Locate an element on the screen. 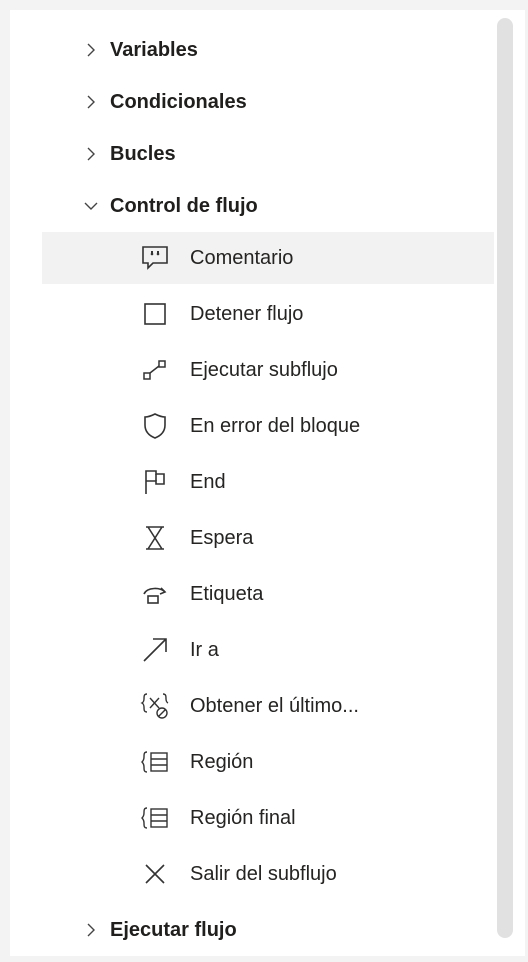 Image resolution: width=528 pixels, height=962 pixels. tree-group-ejecutar-flujo: Ejecutar flujo is located at coordinates (268, 930).